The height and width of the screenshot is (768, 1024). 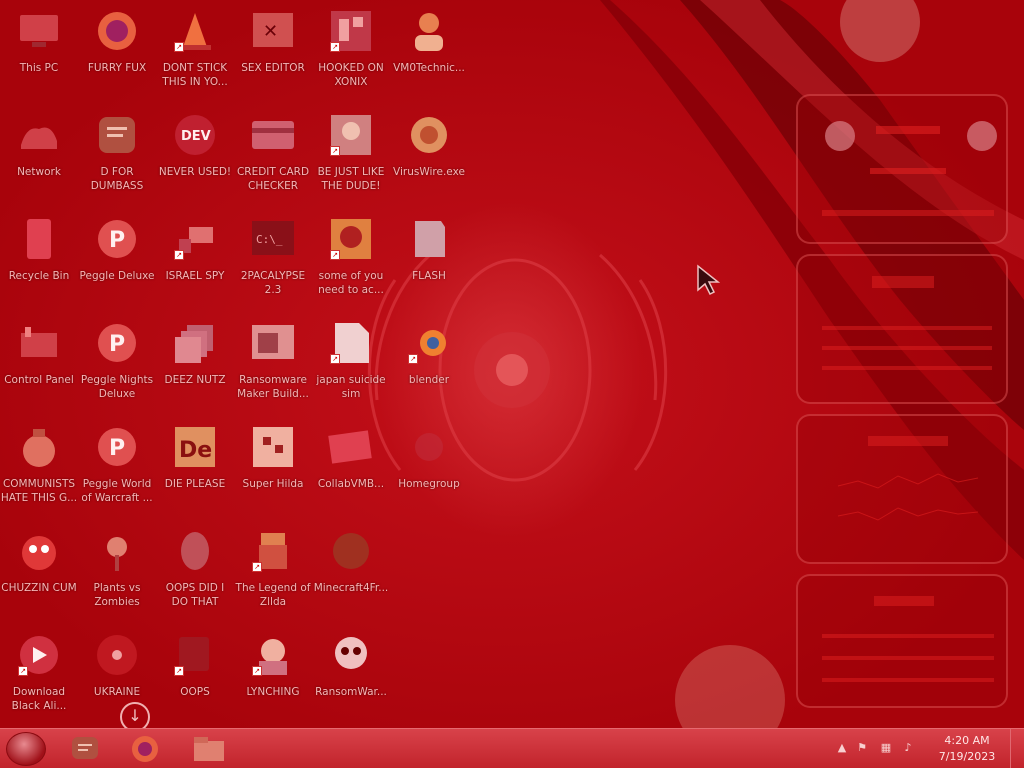 What do you see at coordinates (273, 692) in the screenshot?
I see `icon-label: LYNCHING` at bounding box center [273, 692].